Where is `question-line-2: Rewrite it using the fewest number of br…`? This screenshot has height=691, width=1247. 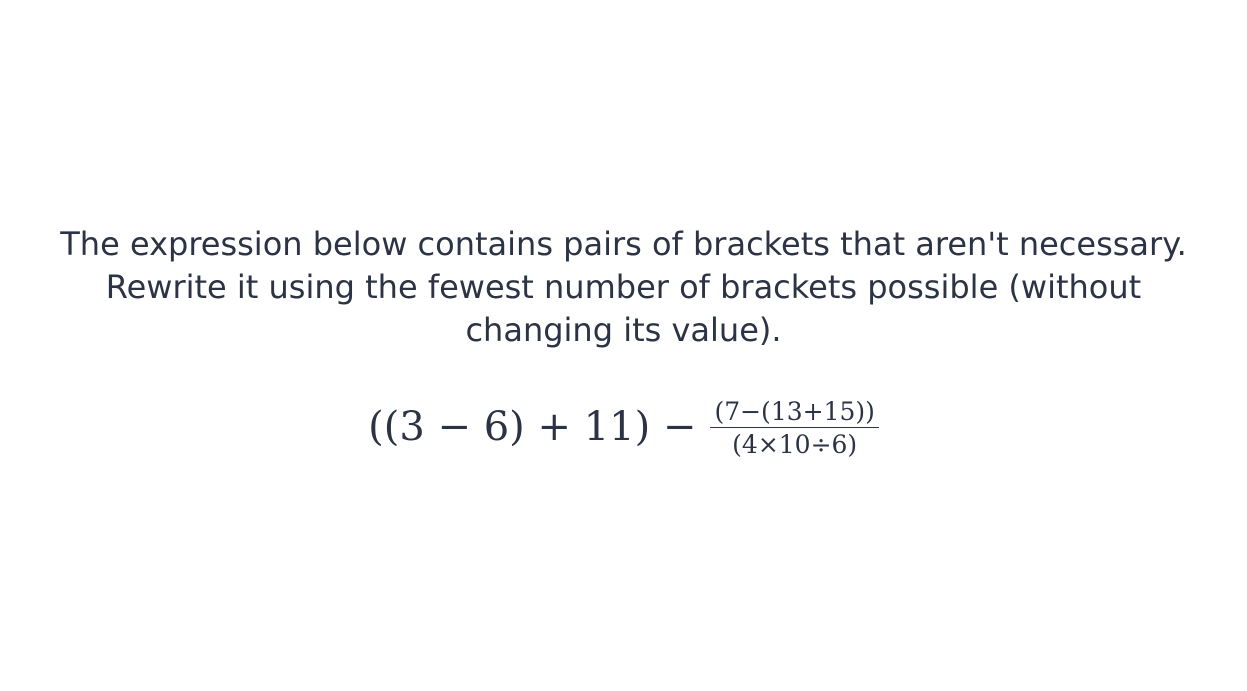 question-line-2: Rewrite it using the fewest number of br… is located at coordinates (623, 287).